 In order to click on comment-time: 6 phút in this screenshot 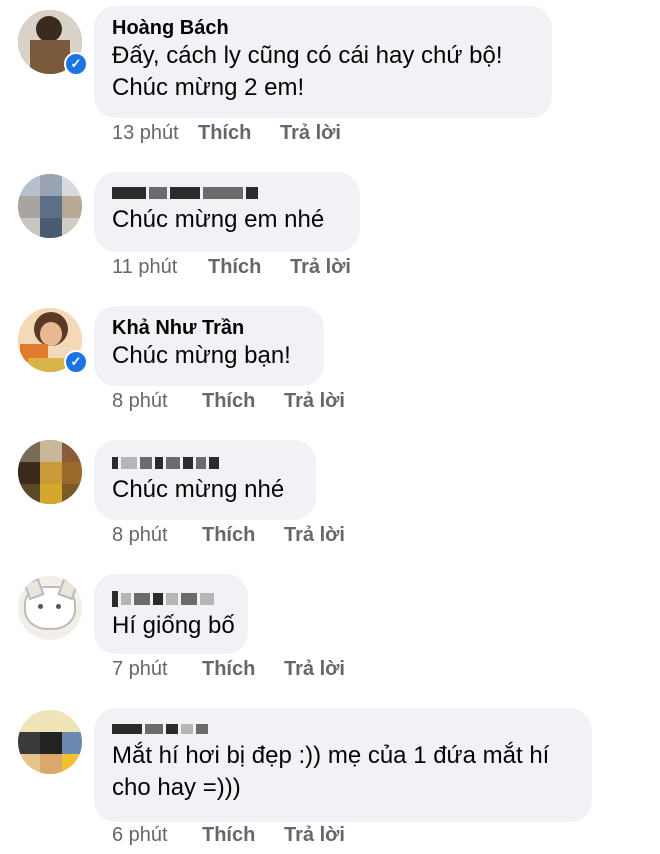, I will do `click(157, 835)`.